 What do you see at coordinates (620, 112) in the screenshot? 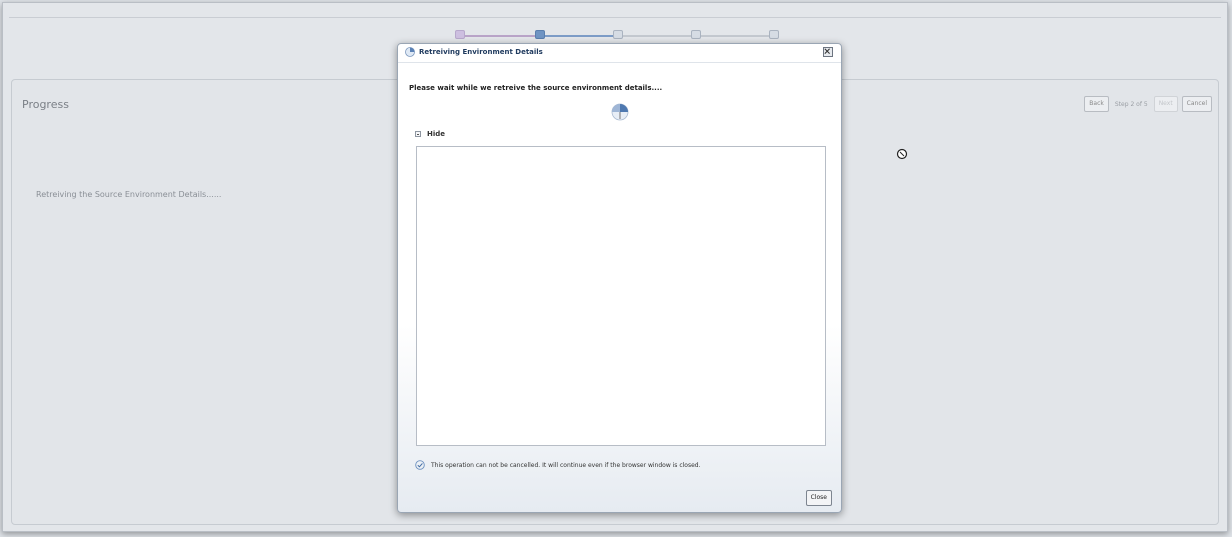
I see `spinner-icon` at bounding box center [620, 112].